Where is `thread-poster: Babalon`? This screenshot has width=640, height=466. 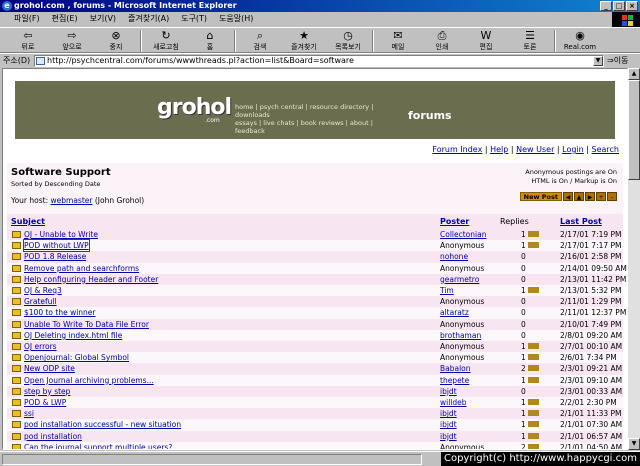
thread-poster: Babalon is located at coordinates (455, 368).